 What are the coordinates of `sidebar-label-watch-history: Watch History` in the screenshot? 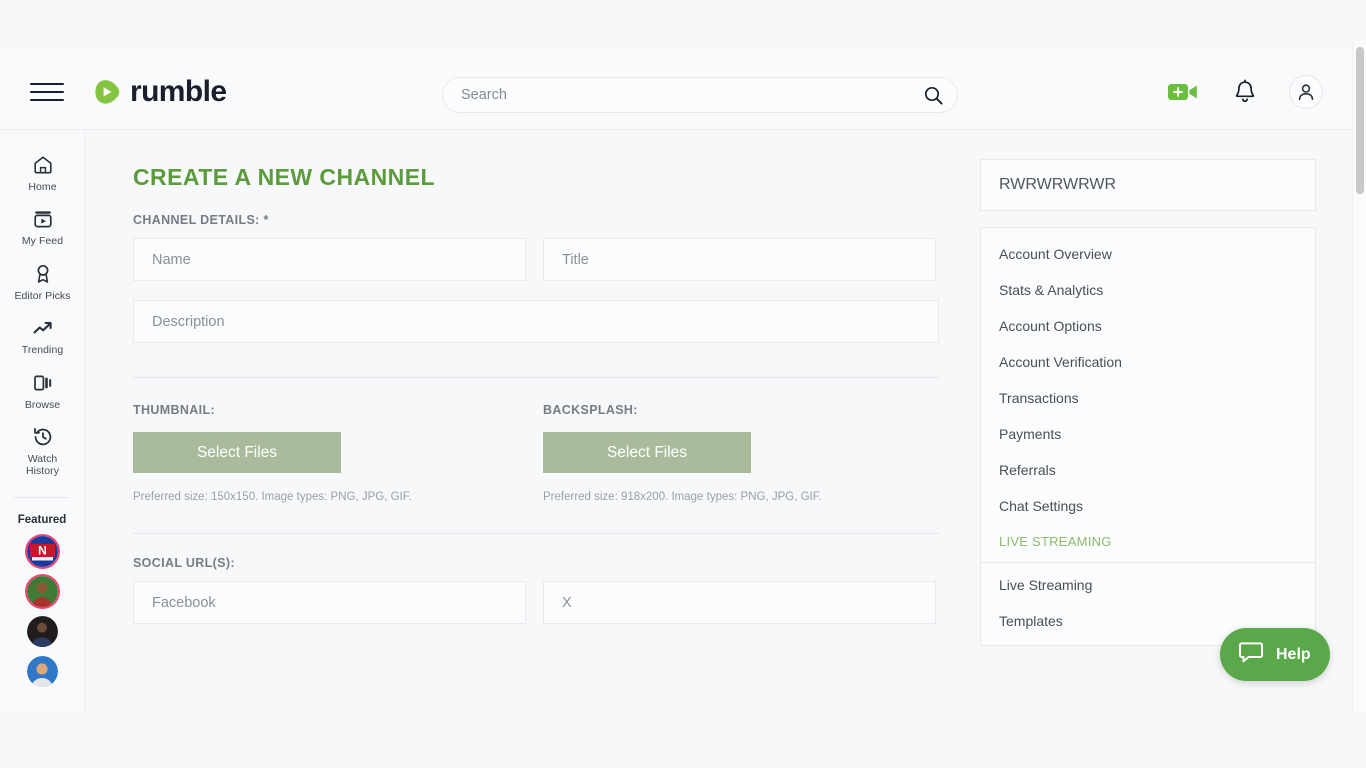 It's located at (42, 465).